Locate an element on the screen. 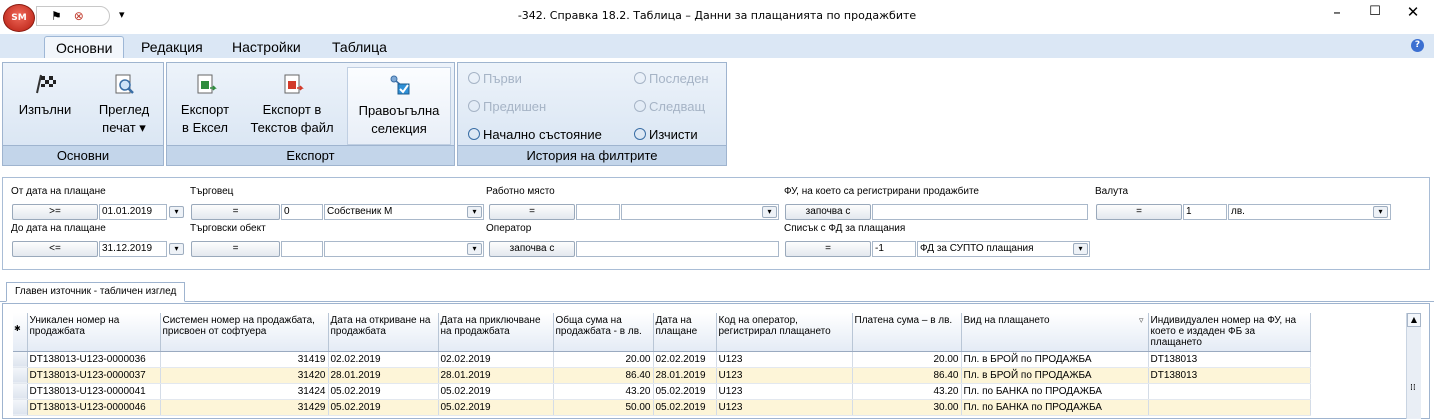 This screenshot has height=419, width=1434. filter-icon: ▿ is located at coordinates (1141, 320).